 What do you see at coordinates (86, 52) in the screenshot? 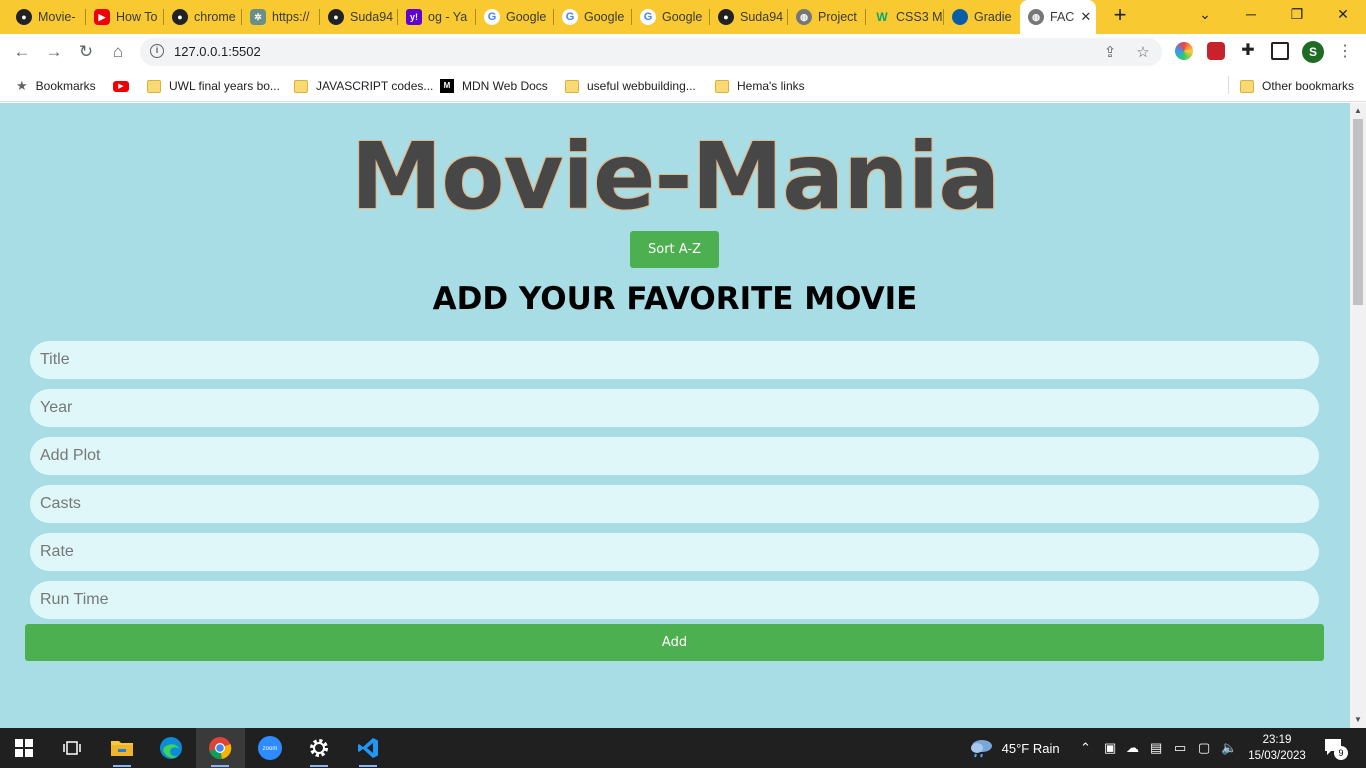
I see `reload-icon: ↻` at bounding box center [86, 52].